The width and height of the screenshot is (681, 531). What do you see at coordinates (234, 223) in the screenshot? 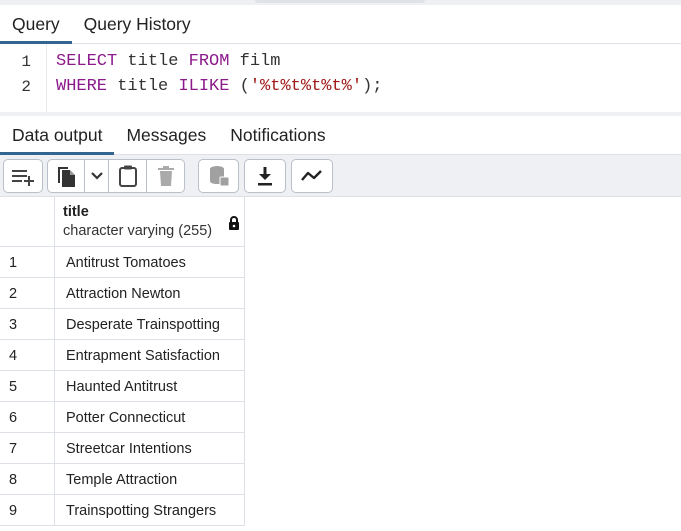
I see `lock-icon` at bounding box center [234, 223].